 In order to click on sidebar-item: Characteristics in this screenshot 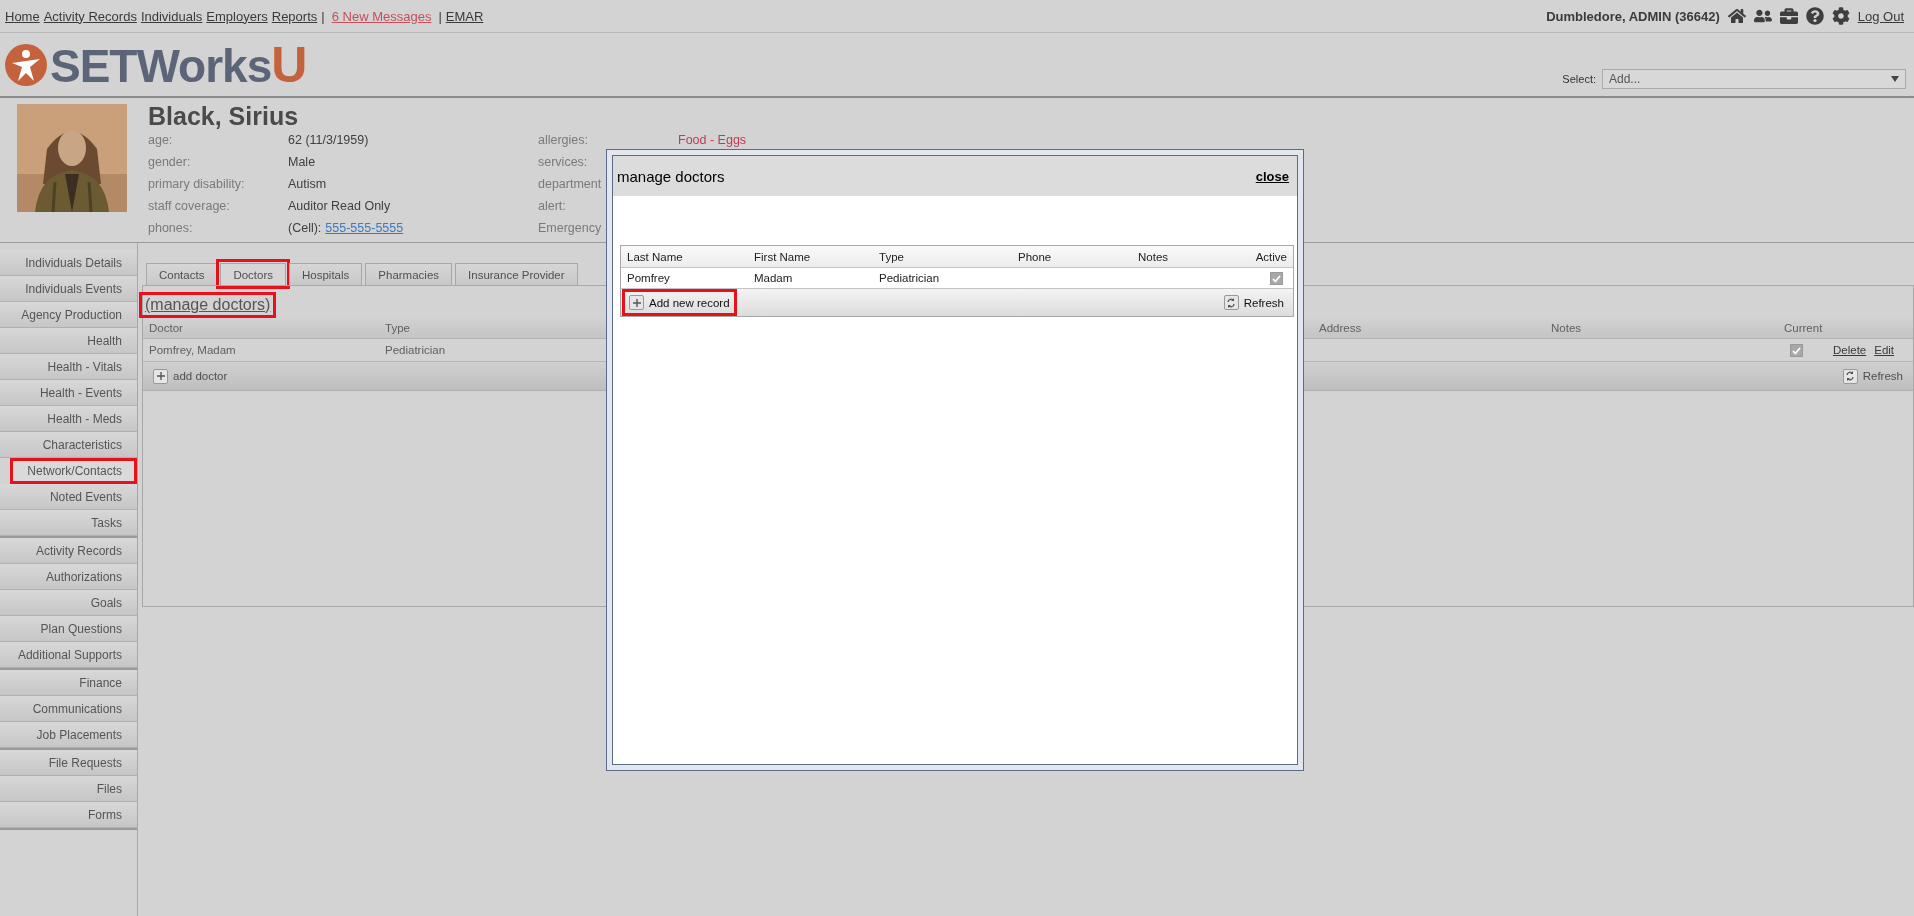, I will do `click(68, 445)`.